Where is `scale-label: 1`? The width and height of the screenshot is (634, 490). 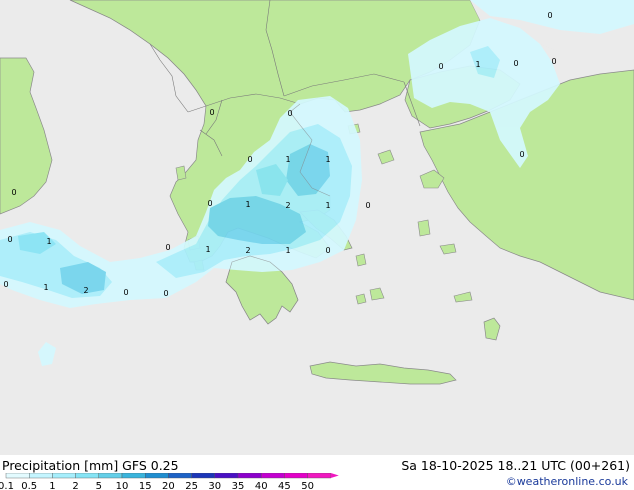 scale-label: 1 is located at coordinates (52, 485).